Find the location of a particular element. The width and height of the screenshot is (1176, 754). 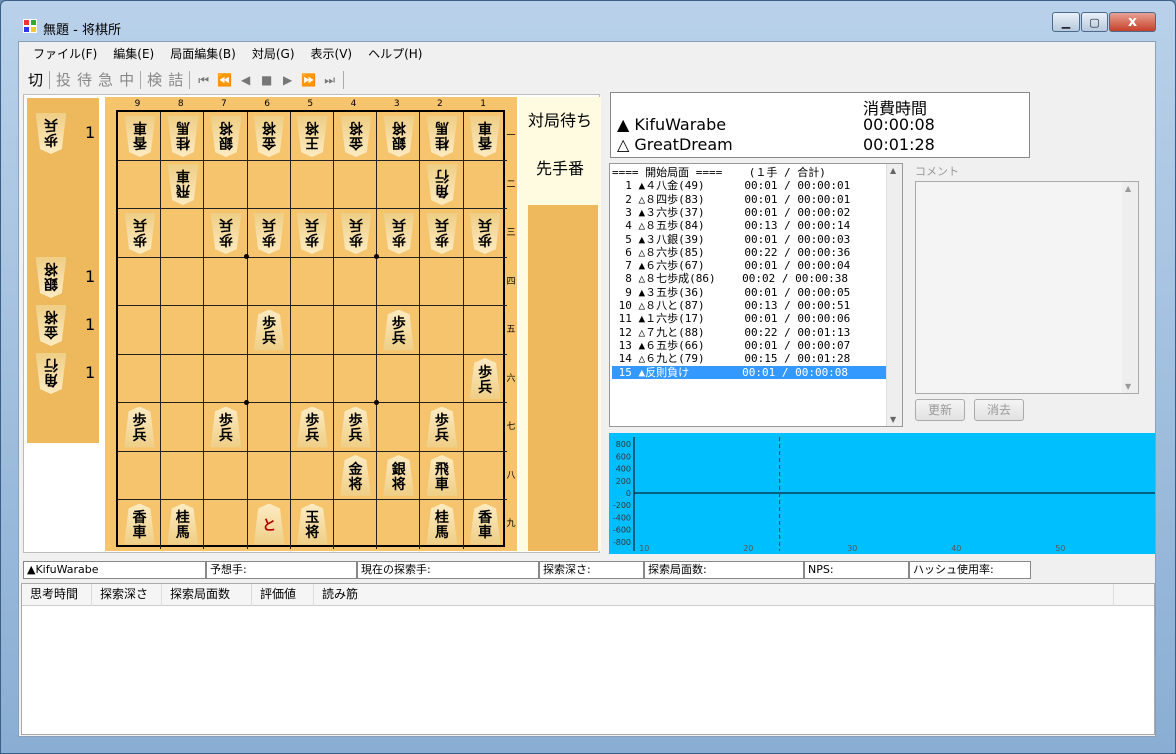

menu-item: 編集(E) is located at coordinates (133, 54).